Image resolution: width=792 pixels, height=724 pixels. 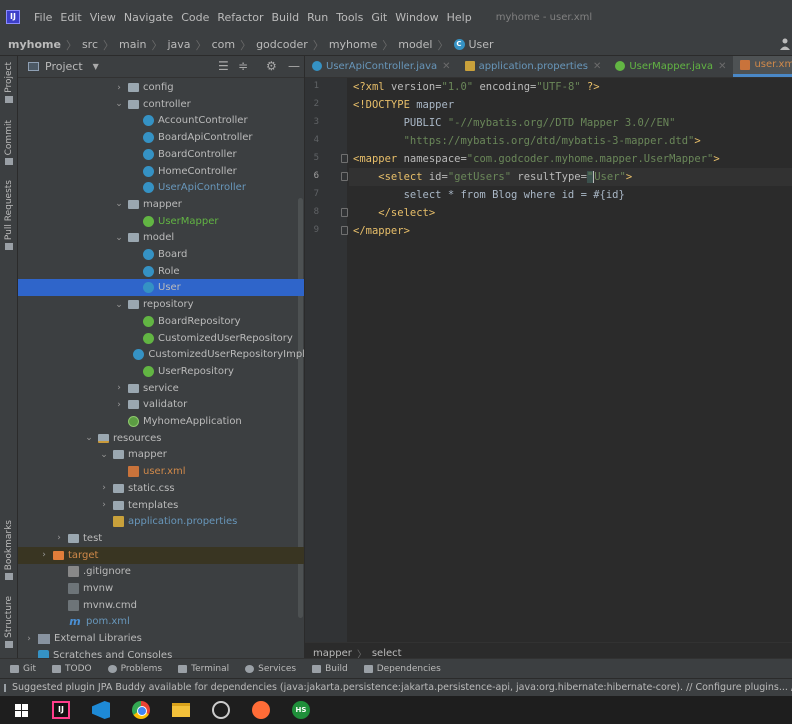 What do you see at coordinates (161, 488) in the screenshot?
I see `tree-item: › static.css` at bounding box center [161, 488].